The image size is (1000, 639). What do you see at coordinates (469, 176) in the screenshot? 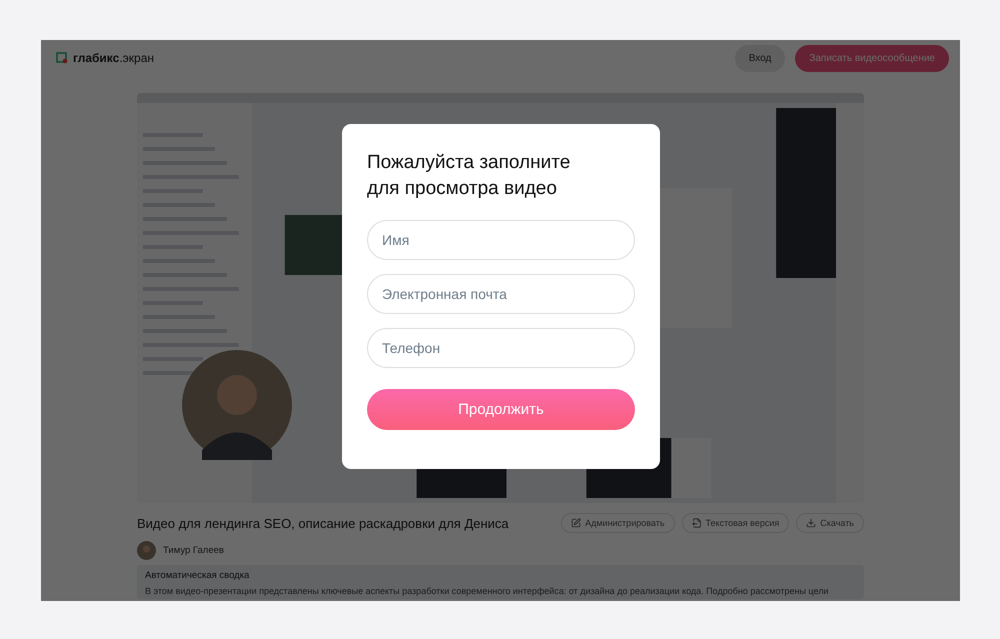
I see `dialog-title: Пожалуйста заполните для просмотра видео` at bounding box center [469, 176].